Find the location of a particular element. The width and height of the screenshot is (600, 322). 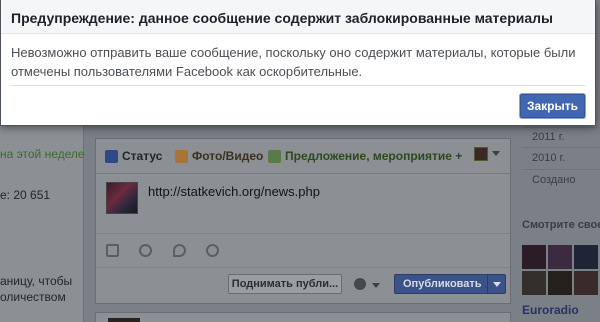

tab-status: Статус is located at coordinates (133, 156).